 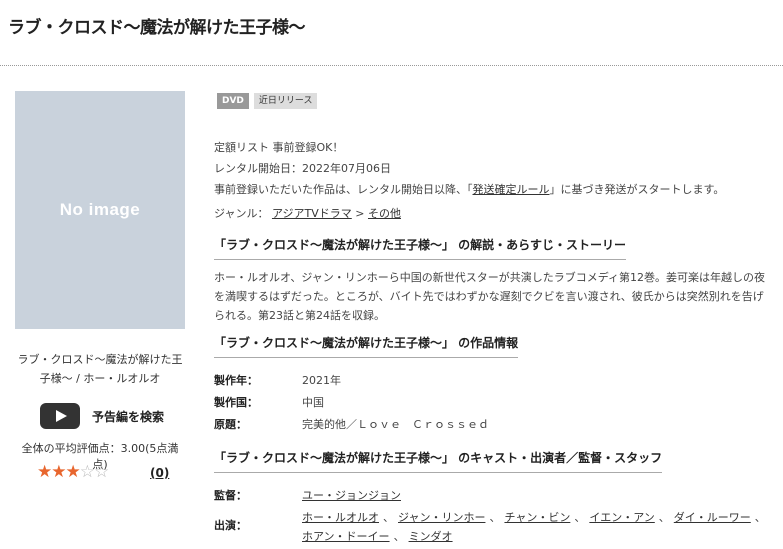 What do you see at coordinates (313, 402) in the screenshot?
I see `info-value: 中国` at bounding box center [313, 402].